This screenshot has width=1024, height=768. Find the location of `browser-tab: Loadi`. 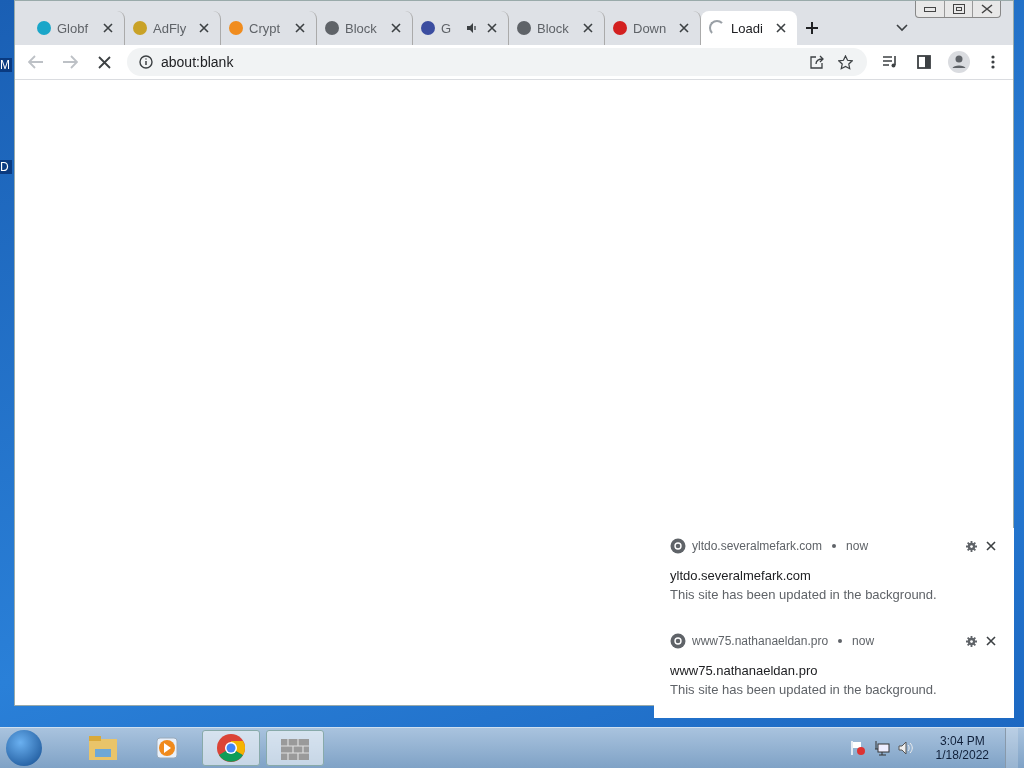

browser-tab: Loadi is located at coordinates (749, 28).